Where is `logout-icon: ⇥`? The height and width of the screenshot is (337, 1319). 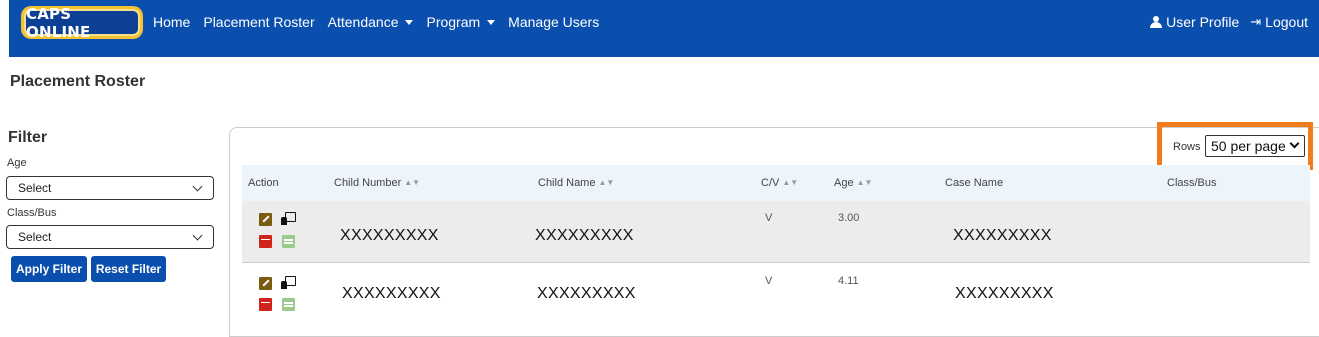
logout-icon: ⇥ is located at coordinates (1256, 21).